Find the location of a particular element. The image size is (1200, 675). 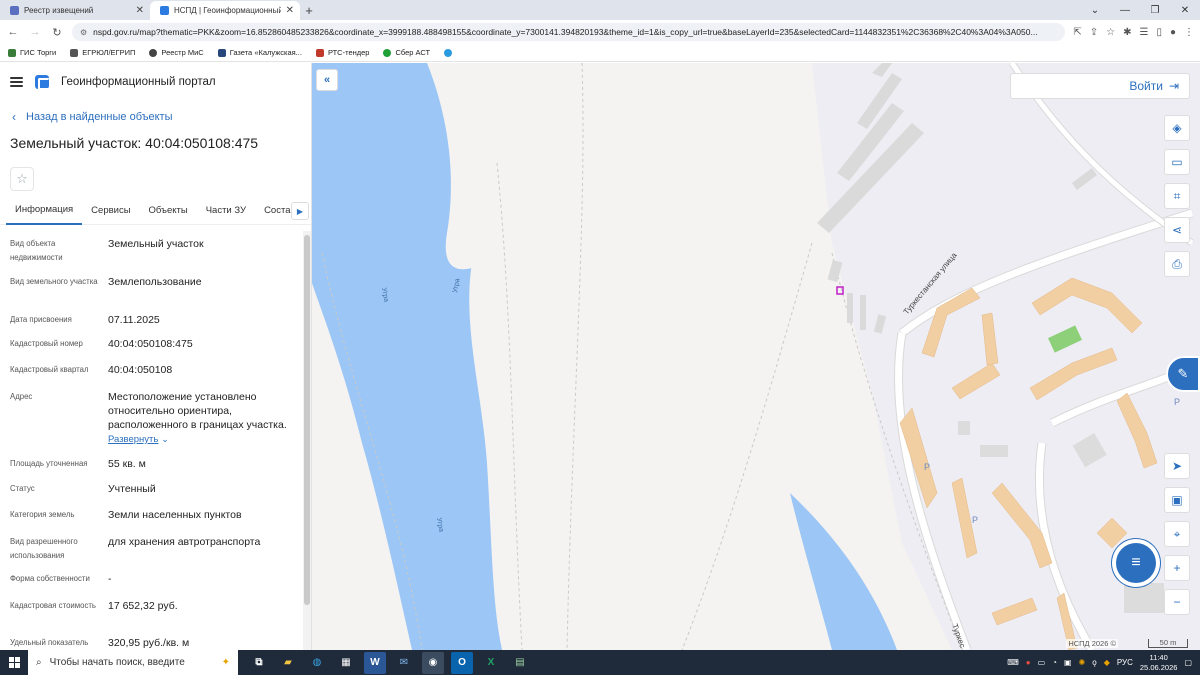

excel-icon: X is located at coordinates (491, 663).